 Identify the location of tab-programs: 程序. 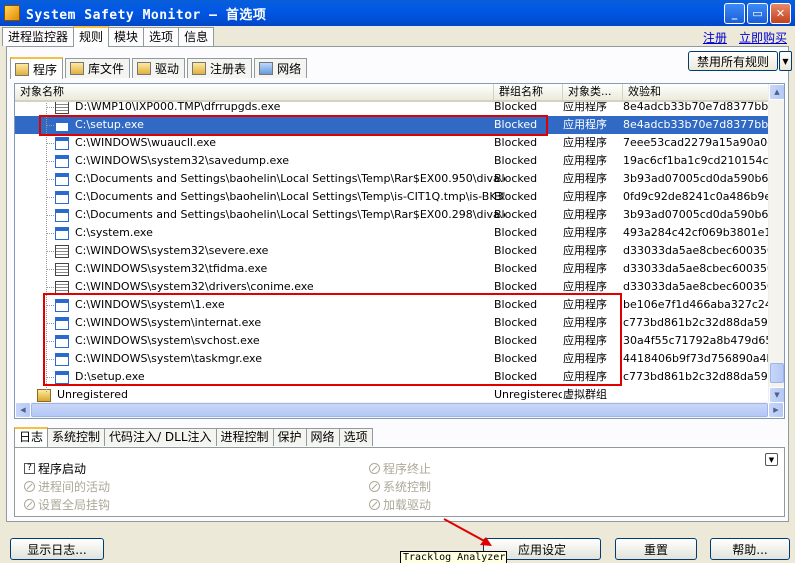
(37, 68).